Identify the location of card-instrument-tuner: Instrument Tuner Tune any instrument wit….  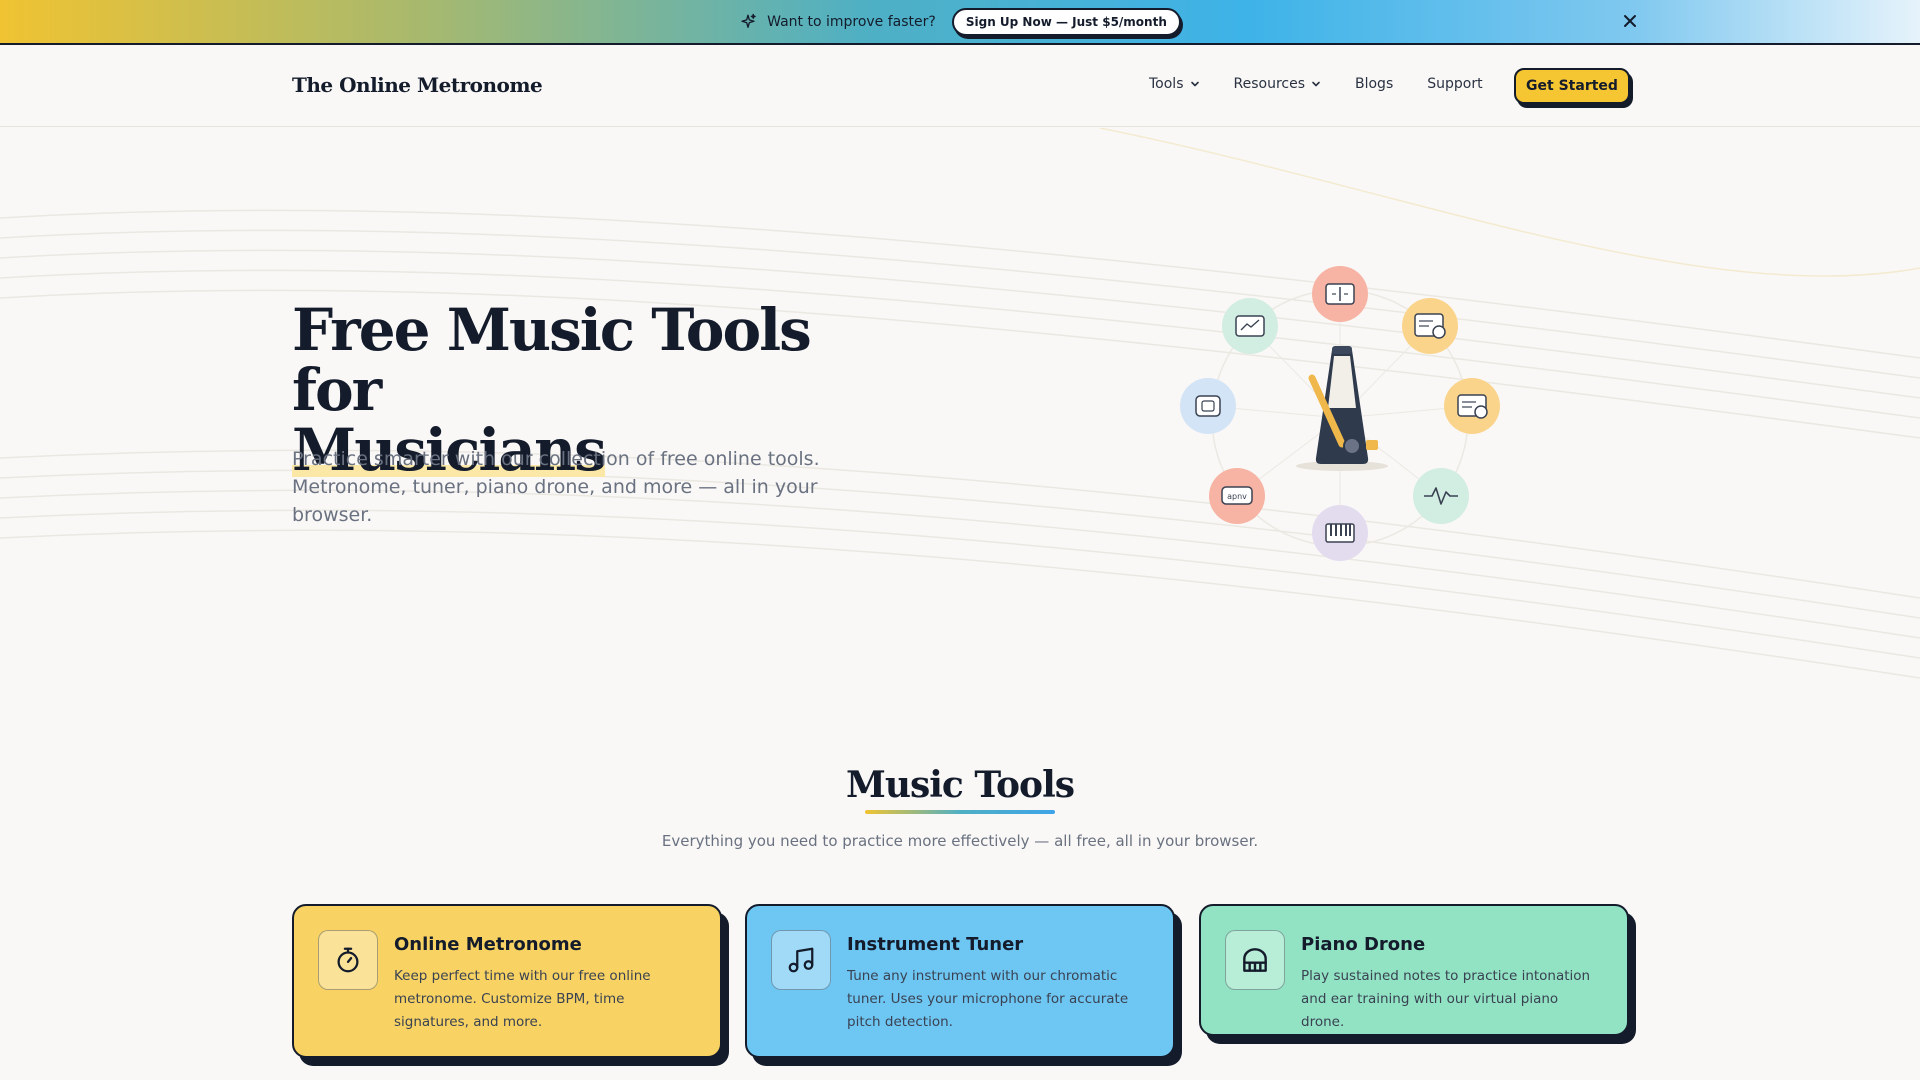
(960, 981).